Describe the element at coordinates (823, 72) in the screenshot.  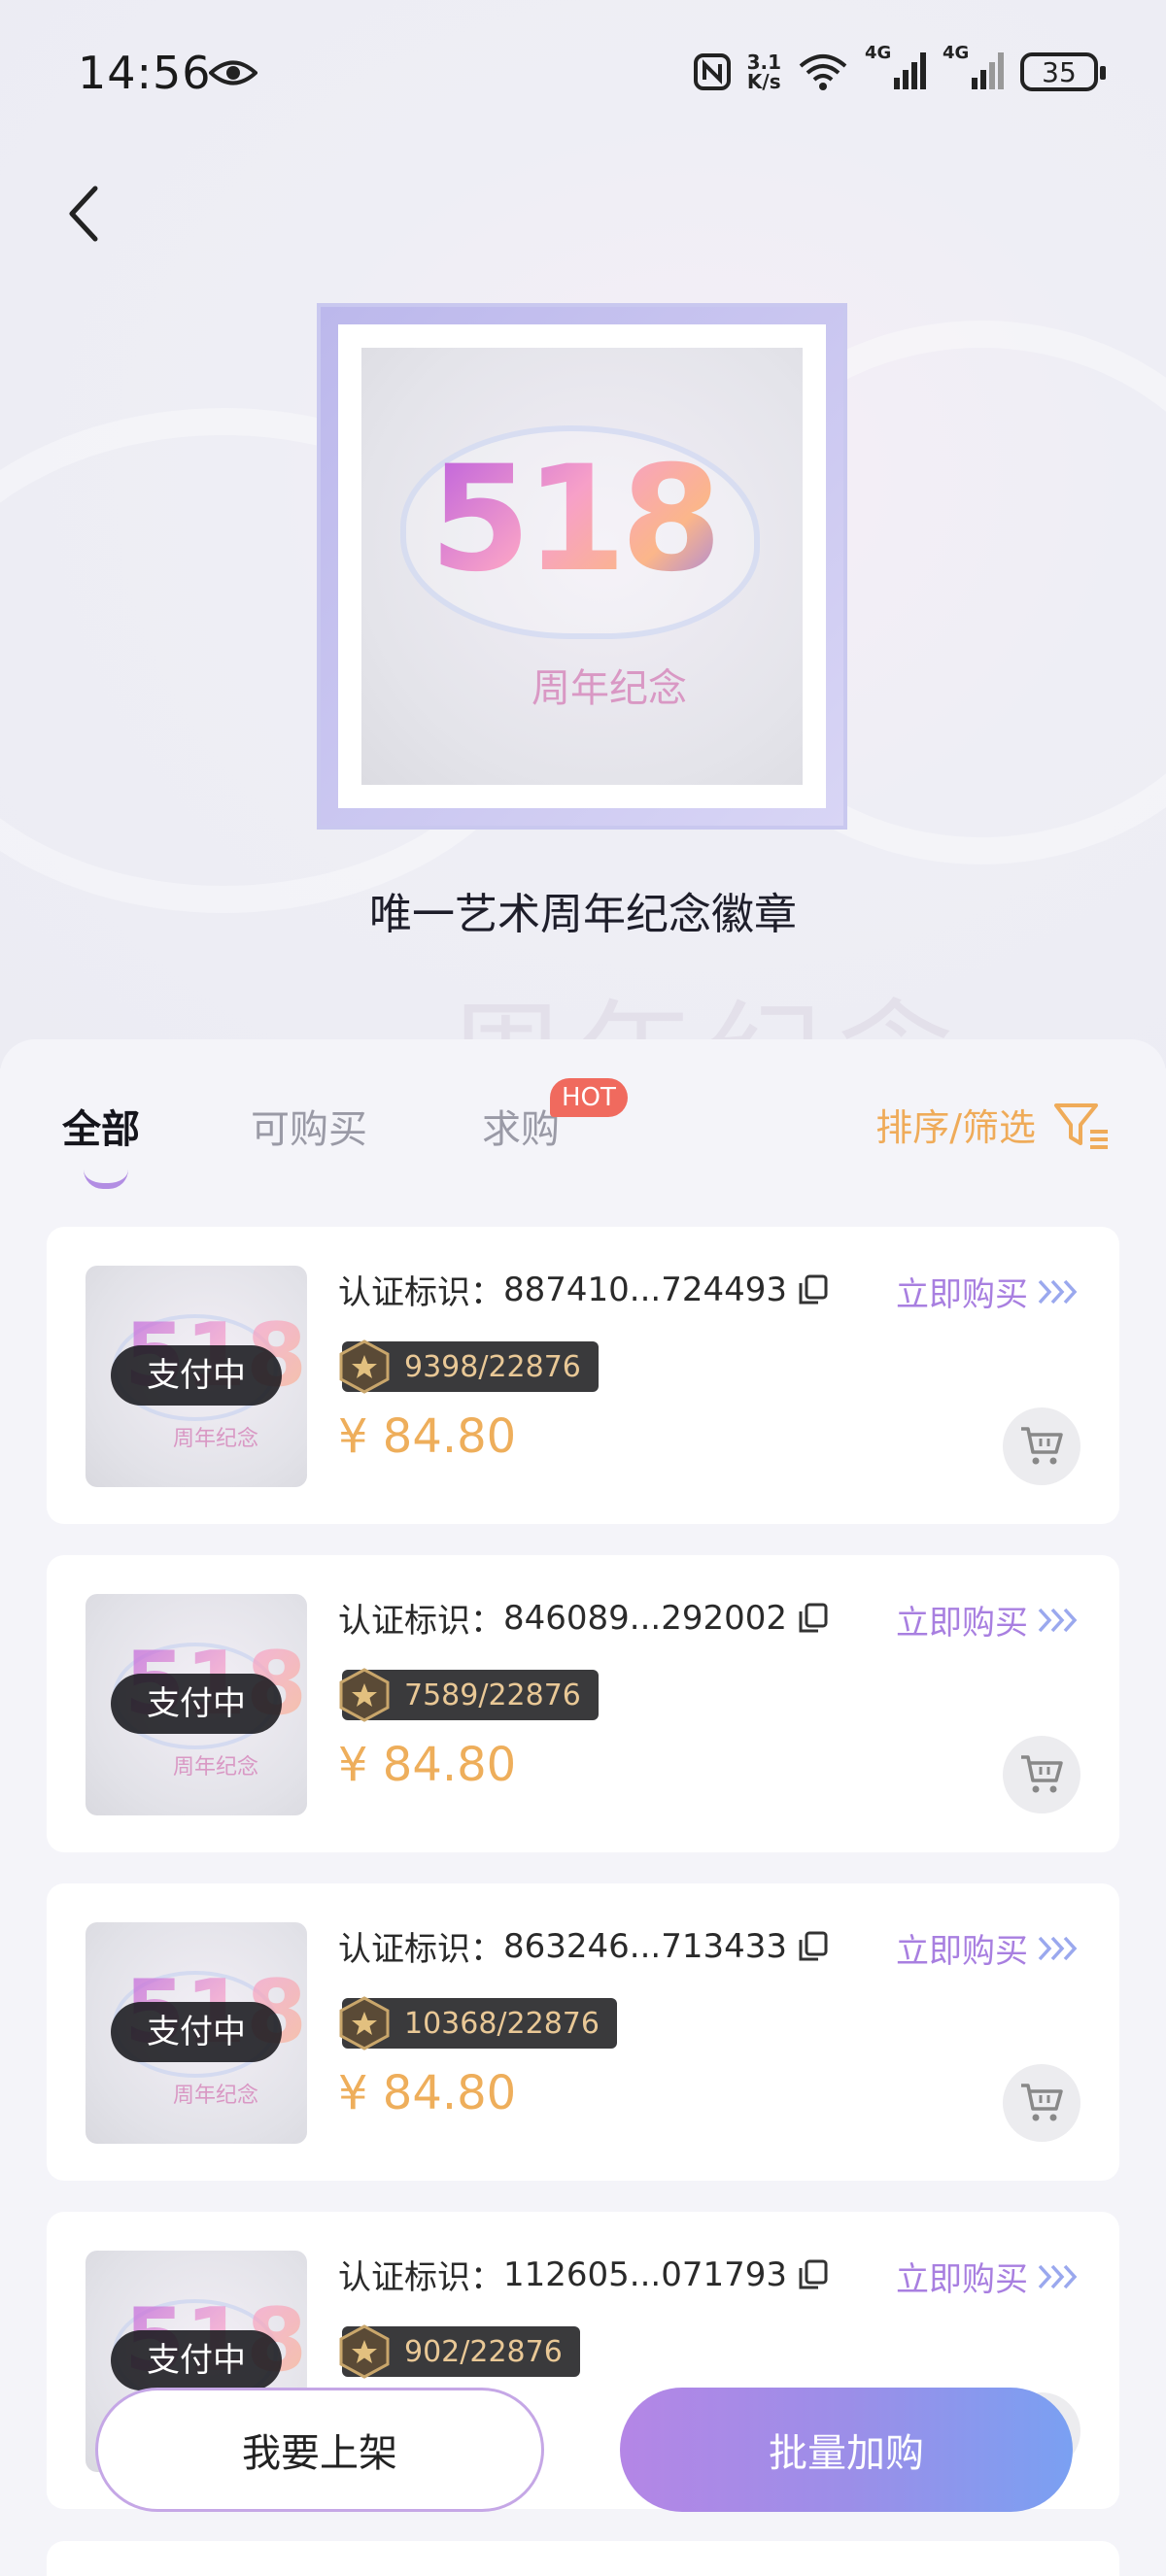
I see `wifi-icon` at that location.